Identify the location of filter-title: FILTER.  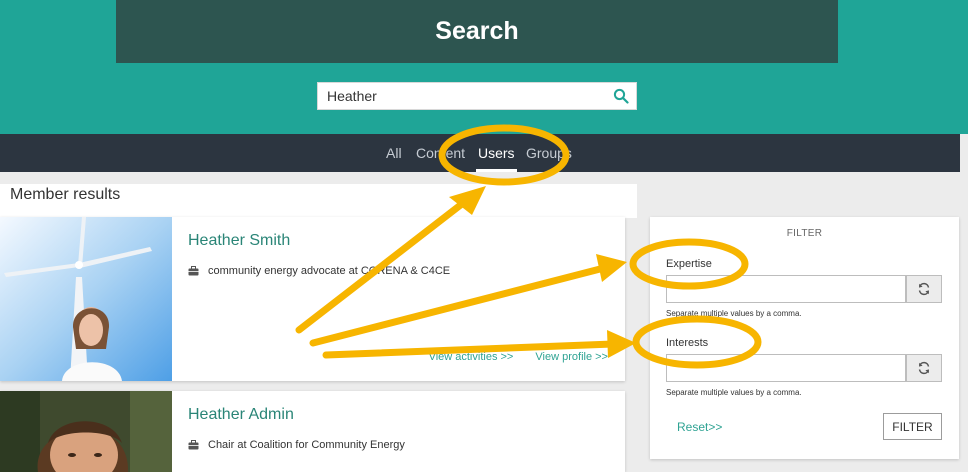
(804, 233).